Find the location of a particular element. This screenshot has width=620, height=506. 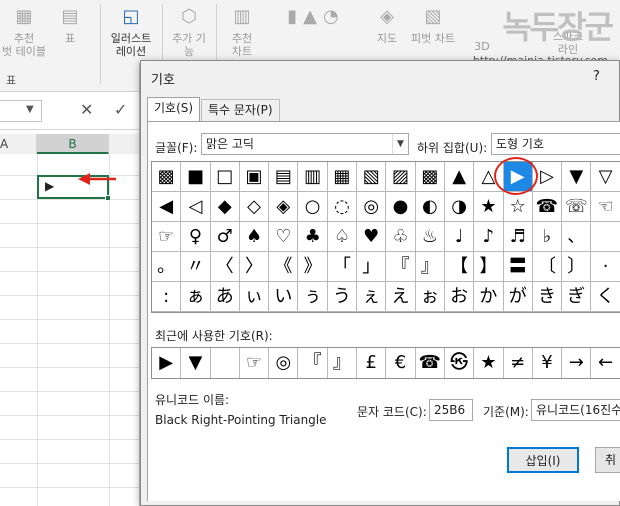

maps-button: ◈ 지도 is located at coordinates (387, 22).